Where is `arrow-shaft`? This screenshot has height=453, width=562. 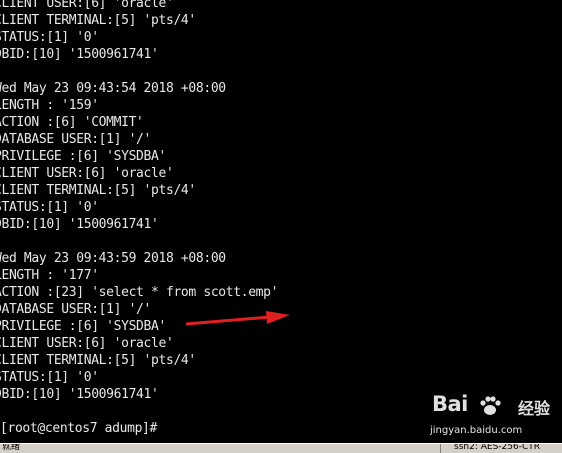
arrow-shaft is located at coordinates (228, 320).